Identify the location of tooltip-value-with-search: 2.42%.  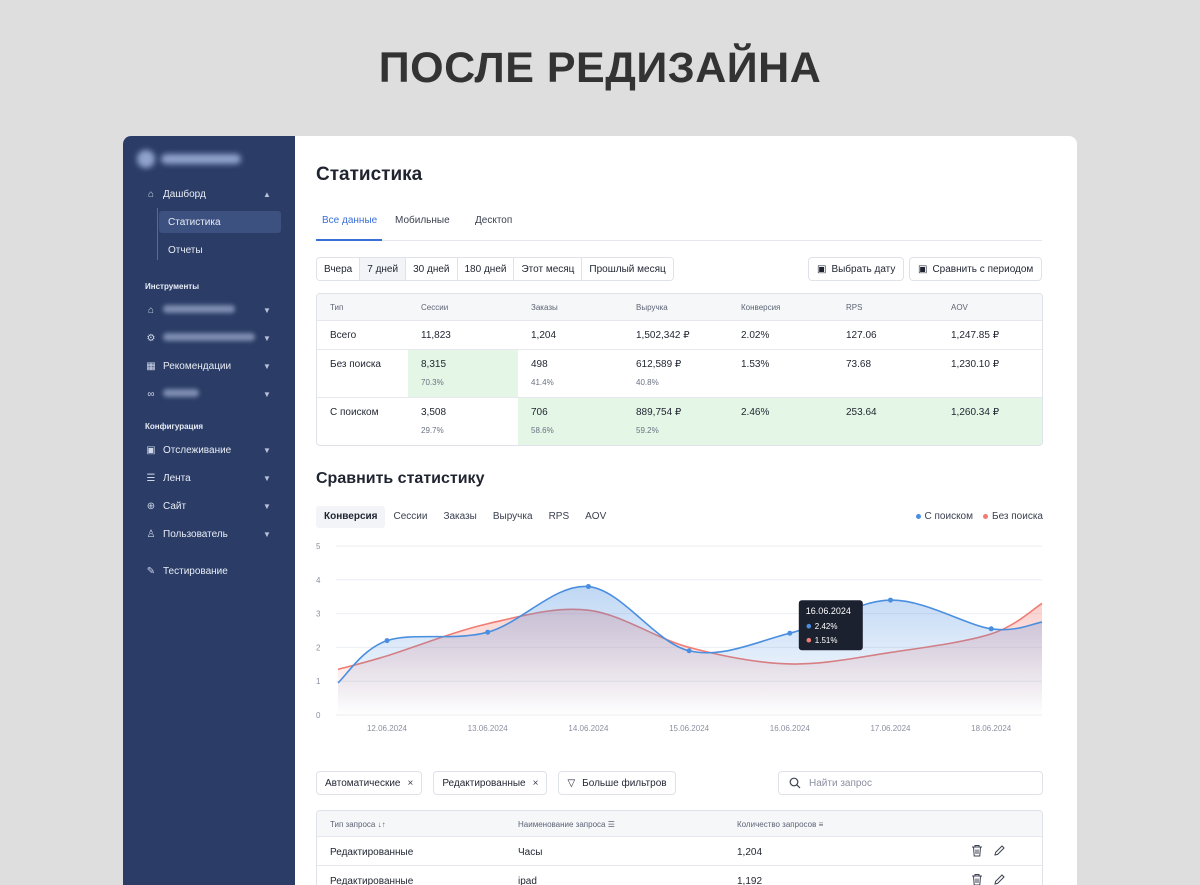
(826, 626).